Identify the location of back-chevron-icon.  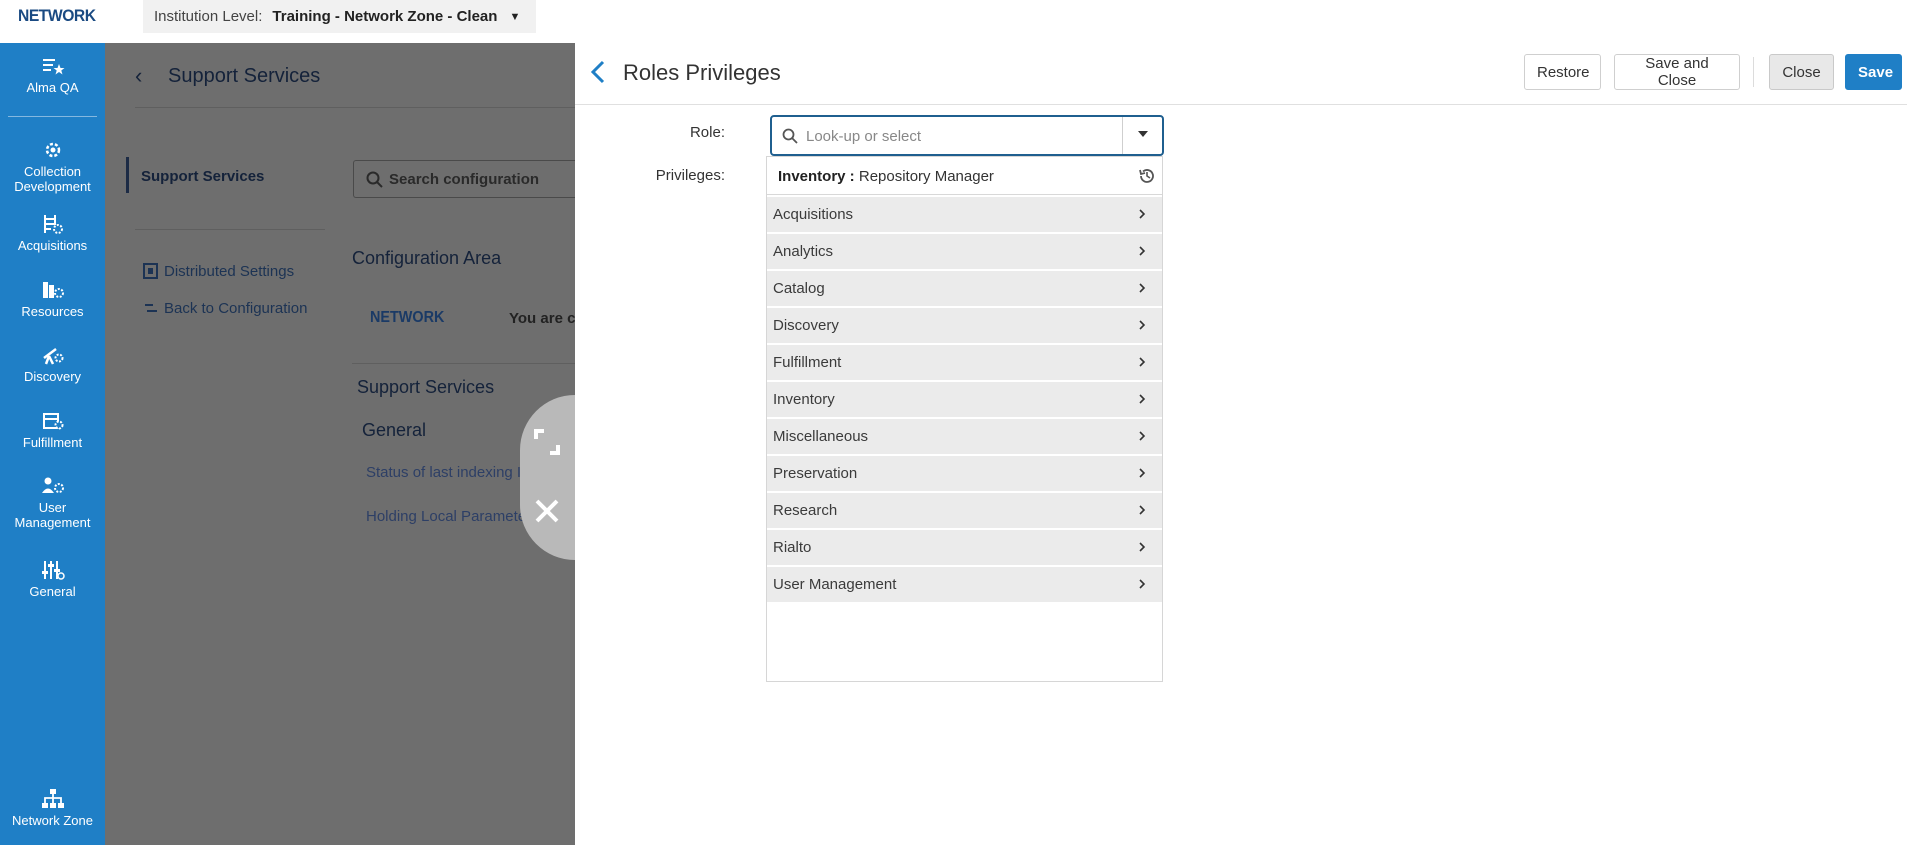
(598, 72).